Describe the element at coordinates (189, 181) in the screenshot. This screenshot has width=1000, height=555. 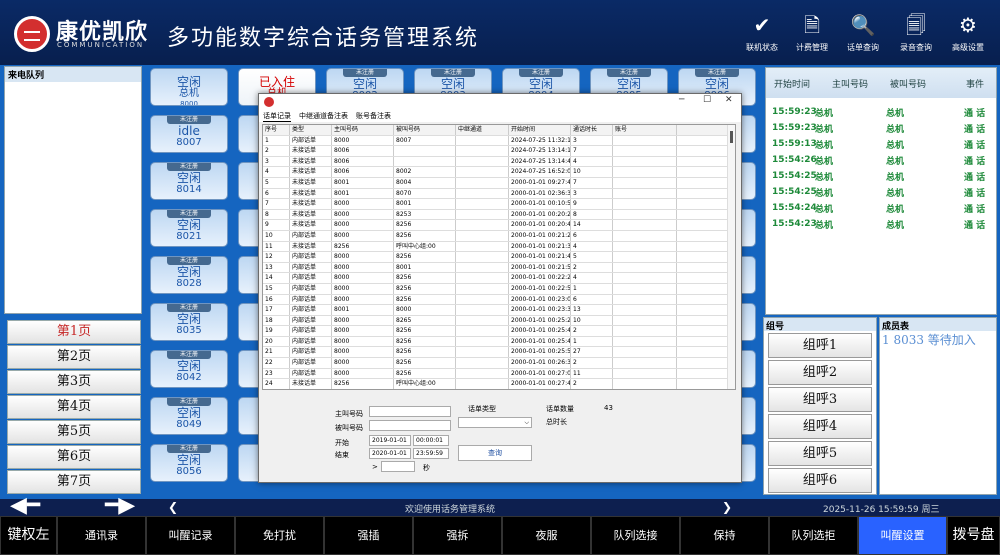
I see `extension-tile-8014: 未注册 空闲 8014` at that location.